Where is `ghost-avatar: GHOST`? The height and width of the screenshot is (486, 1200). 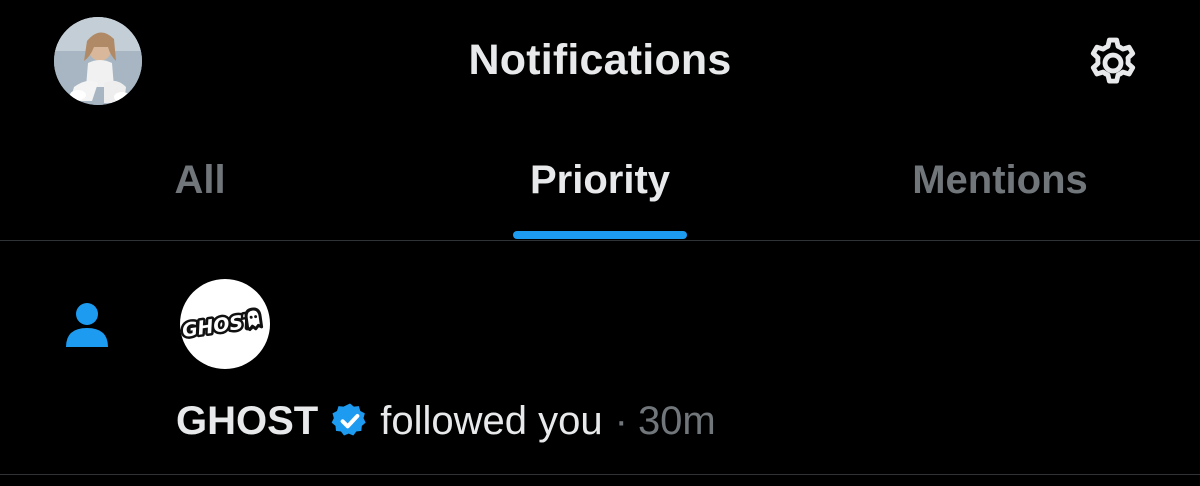 ghost-avatar: GHOST is located at coordinates (224, 324).